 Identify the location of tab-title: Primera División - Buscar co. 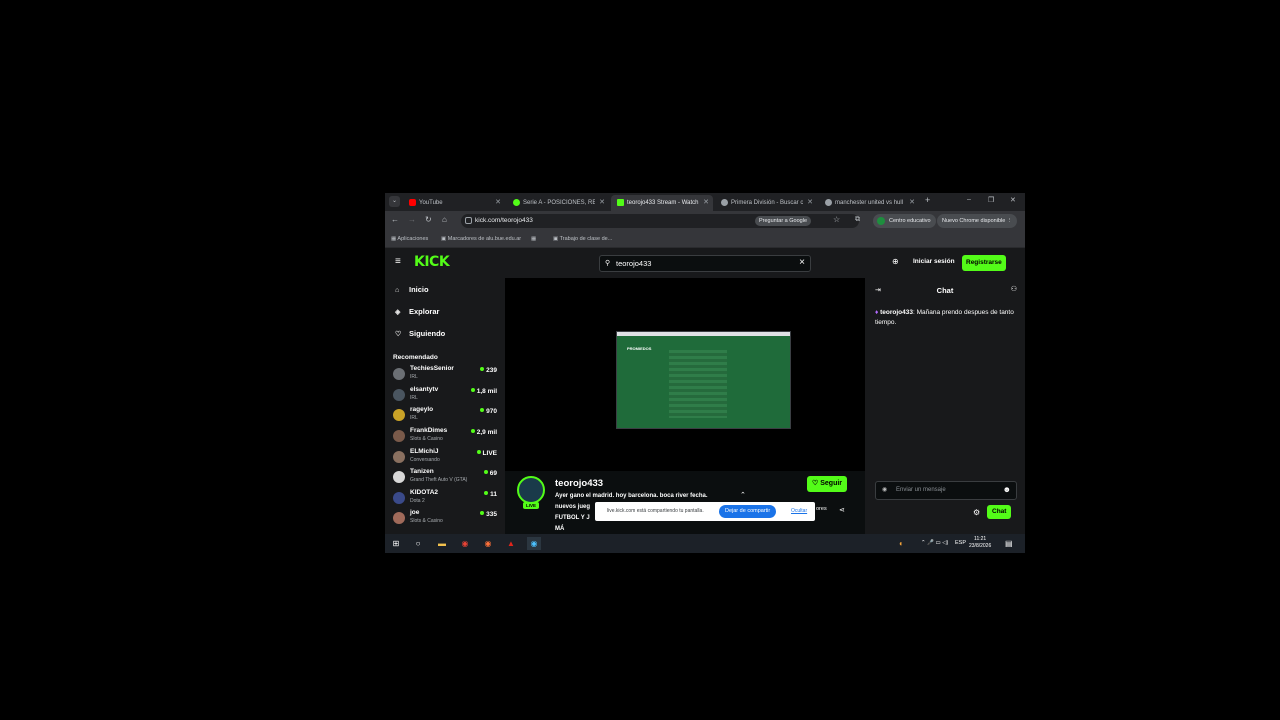
(767, 203).